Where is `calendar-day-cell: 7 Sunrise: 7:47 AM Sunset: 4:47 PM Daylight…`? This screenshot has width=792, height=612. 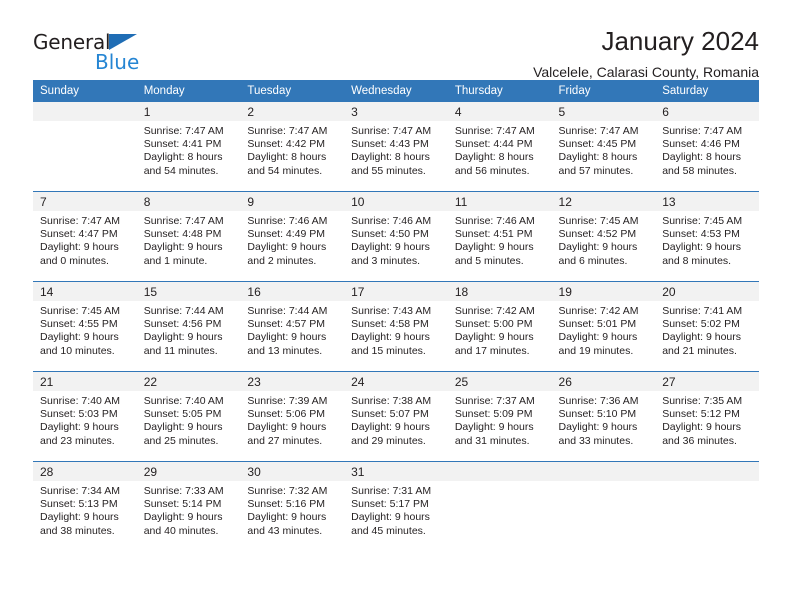
calendar-day-cell: 7 Sunrise: 7:47 AM Sunset: 4:47 PM Daylight… is located at coordinates (85, 236).